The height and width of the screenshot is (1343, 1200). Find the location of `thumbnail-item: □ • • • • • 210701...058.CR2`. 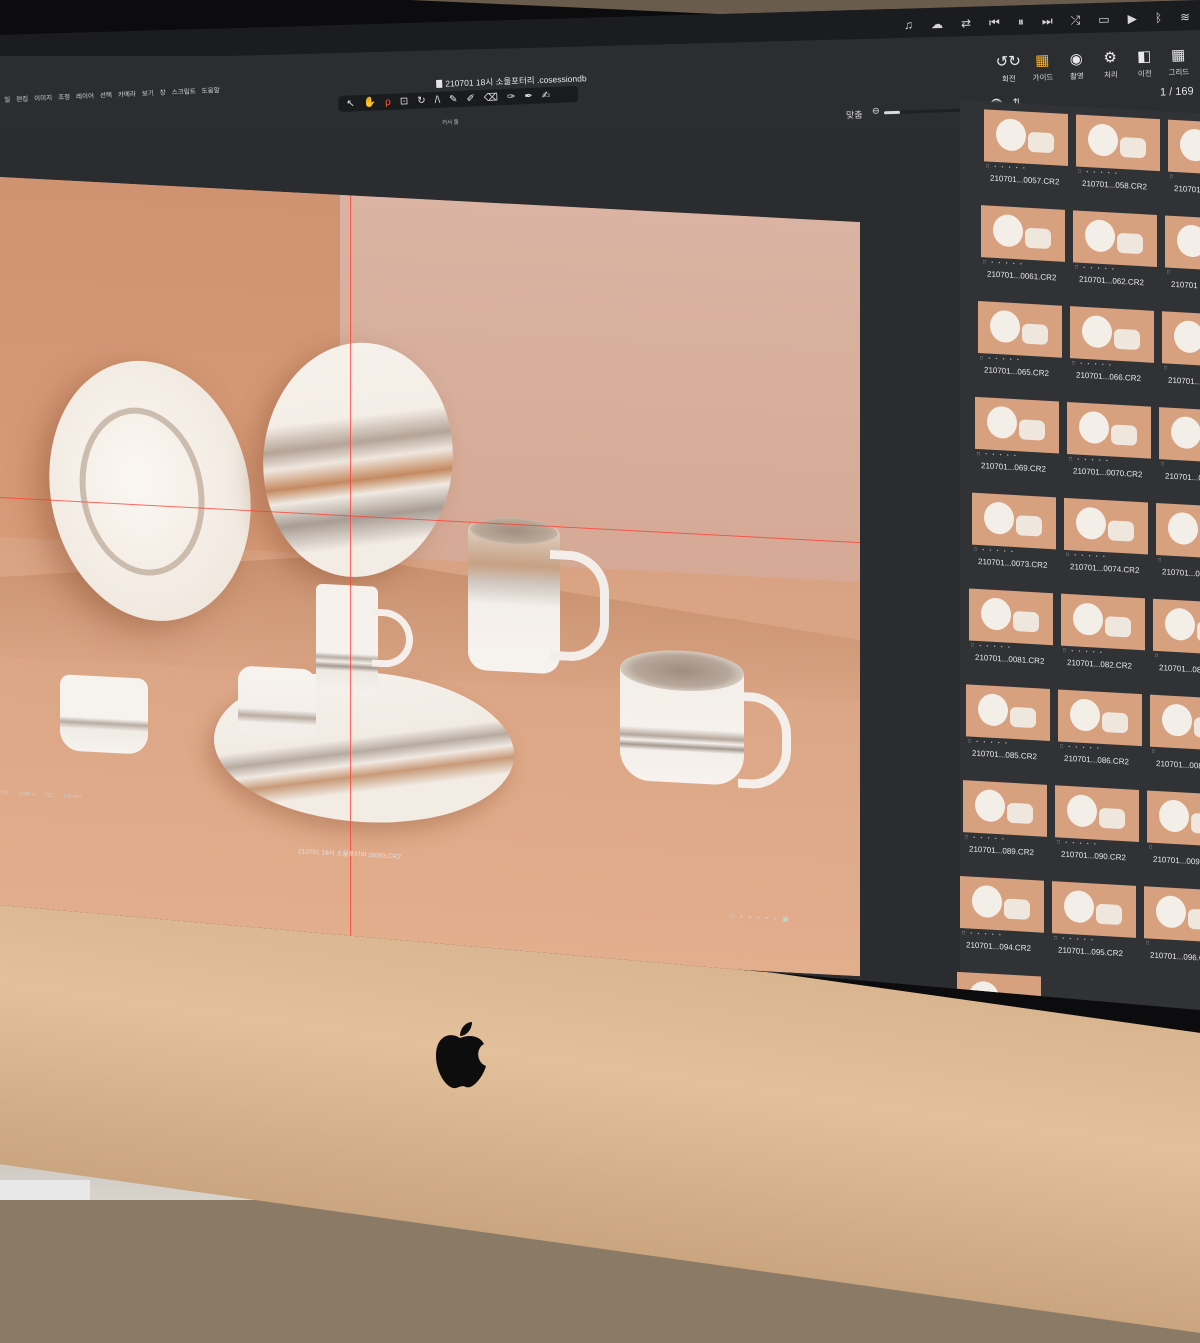

thumbnail-item: □ • • • • • 210701...058.CR2 is located at coordinates (1118, 155).